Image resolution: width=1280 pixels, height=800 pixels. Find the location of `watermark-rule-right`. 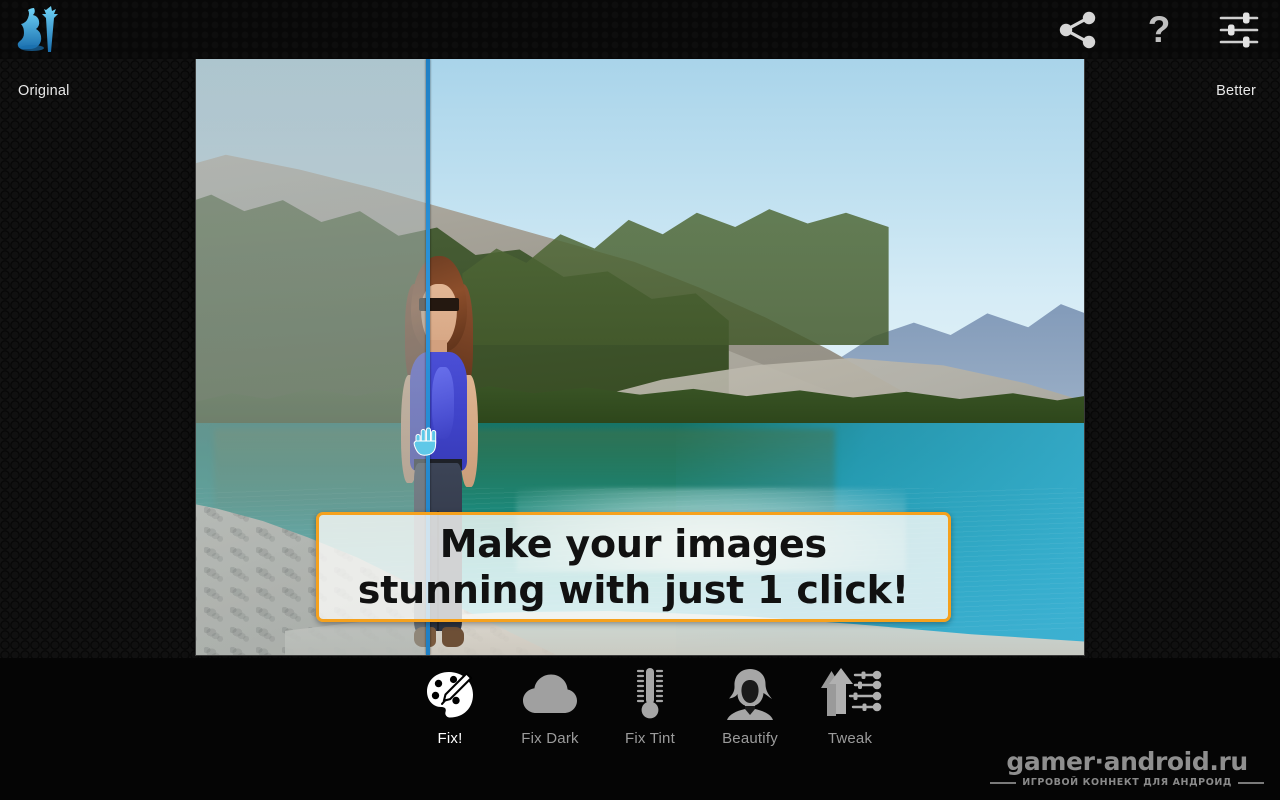

watermark-rule-right is located at coordinates (1251, 782).